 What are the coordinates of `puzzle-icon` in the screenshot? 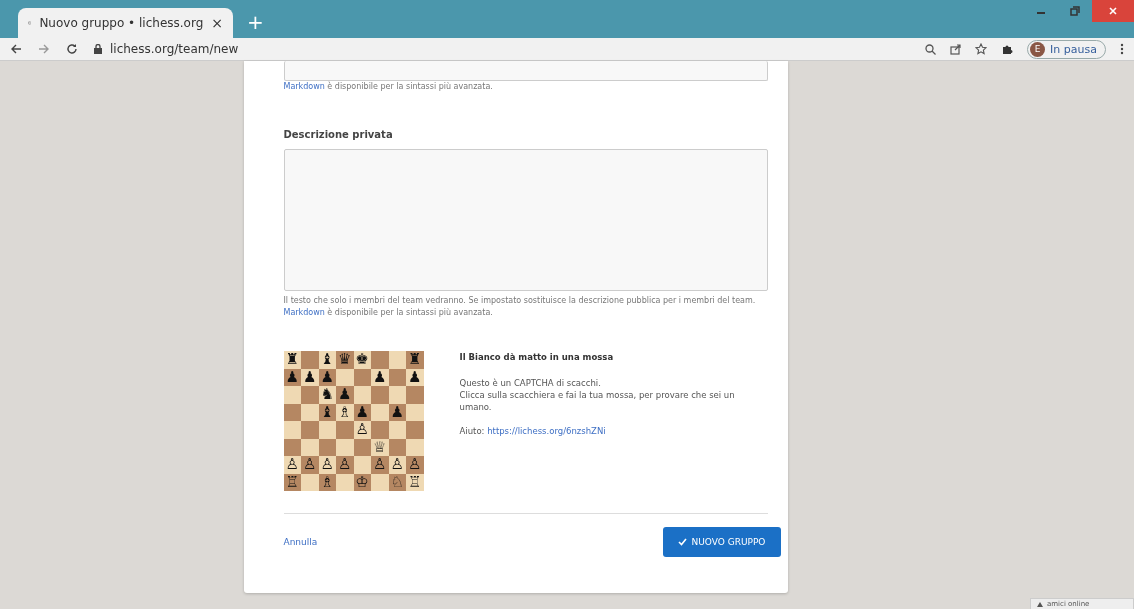 It's located at (1007, 49).